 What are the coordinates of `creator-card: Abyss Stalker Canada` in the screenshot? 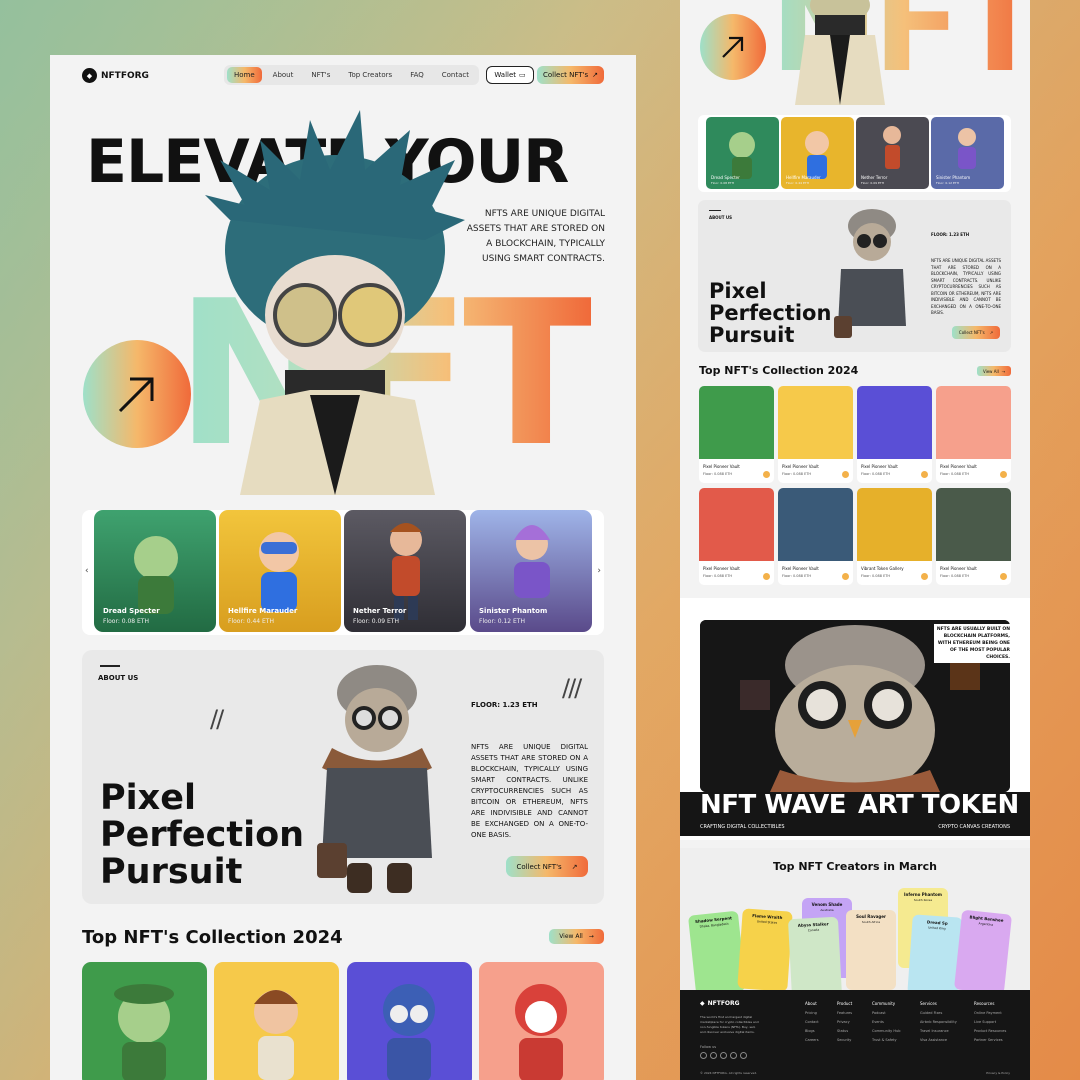 It's located at (815, 958).